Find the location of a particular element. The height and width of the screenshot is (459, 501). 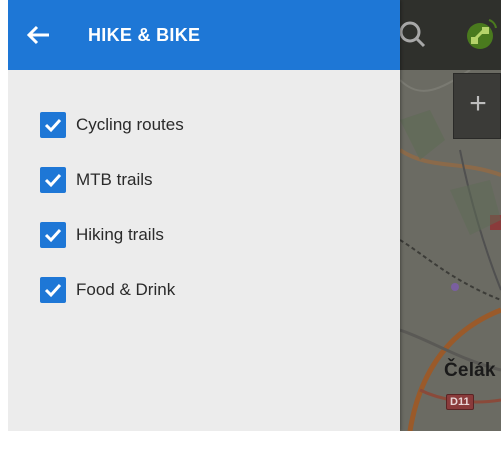

back-arrow-icon is located at coordinates (39, 35).